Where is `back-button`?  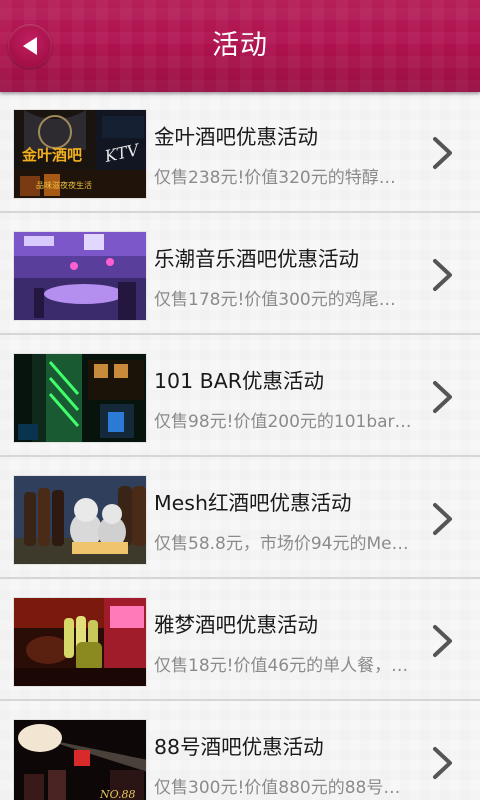 back-button is located at coordinates (30, 46).